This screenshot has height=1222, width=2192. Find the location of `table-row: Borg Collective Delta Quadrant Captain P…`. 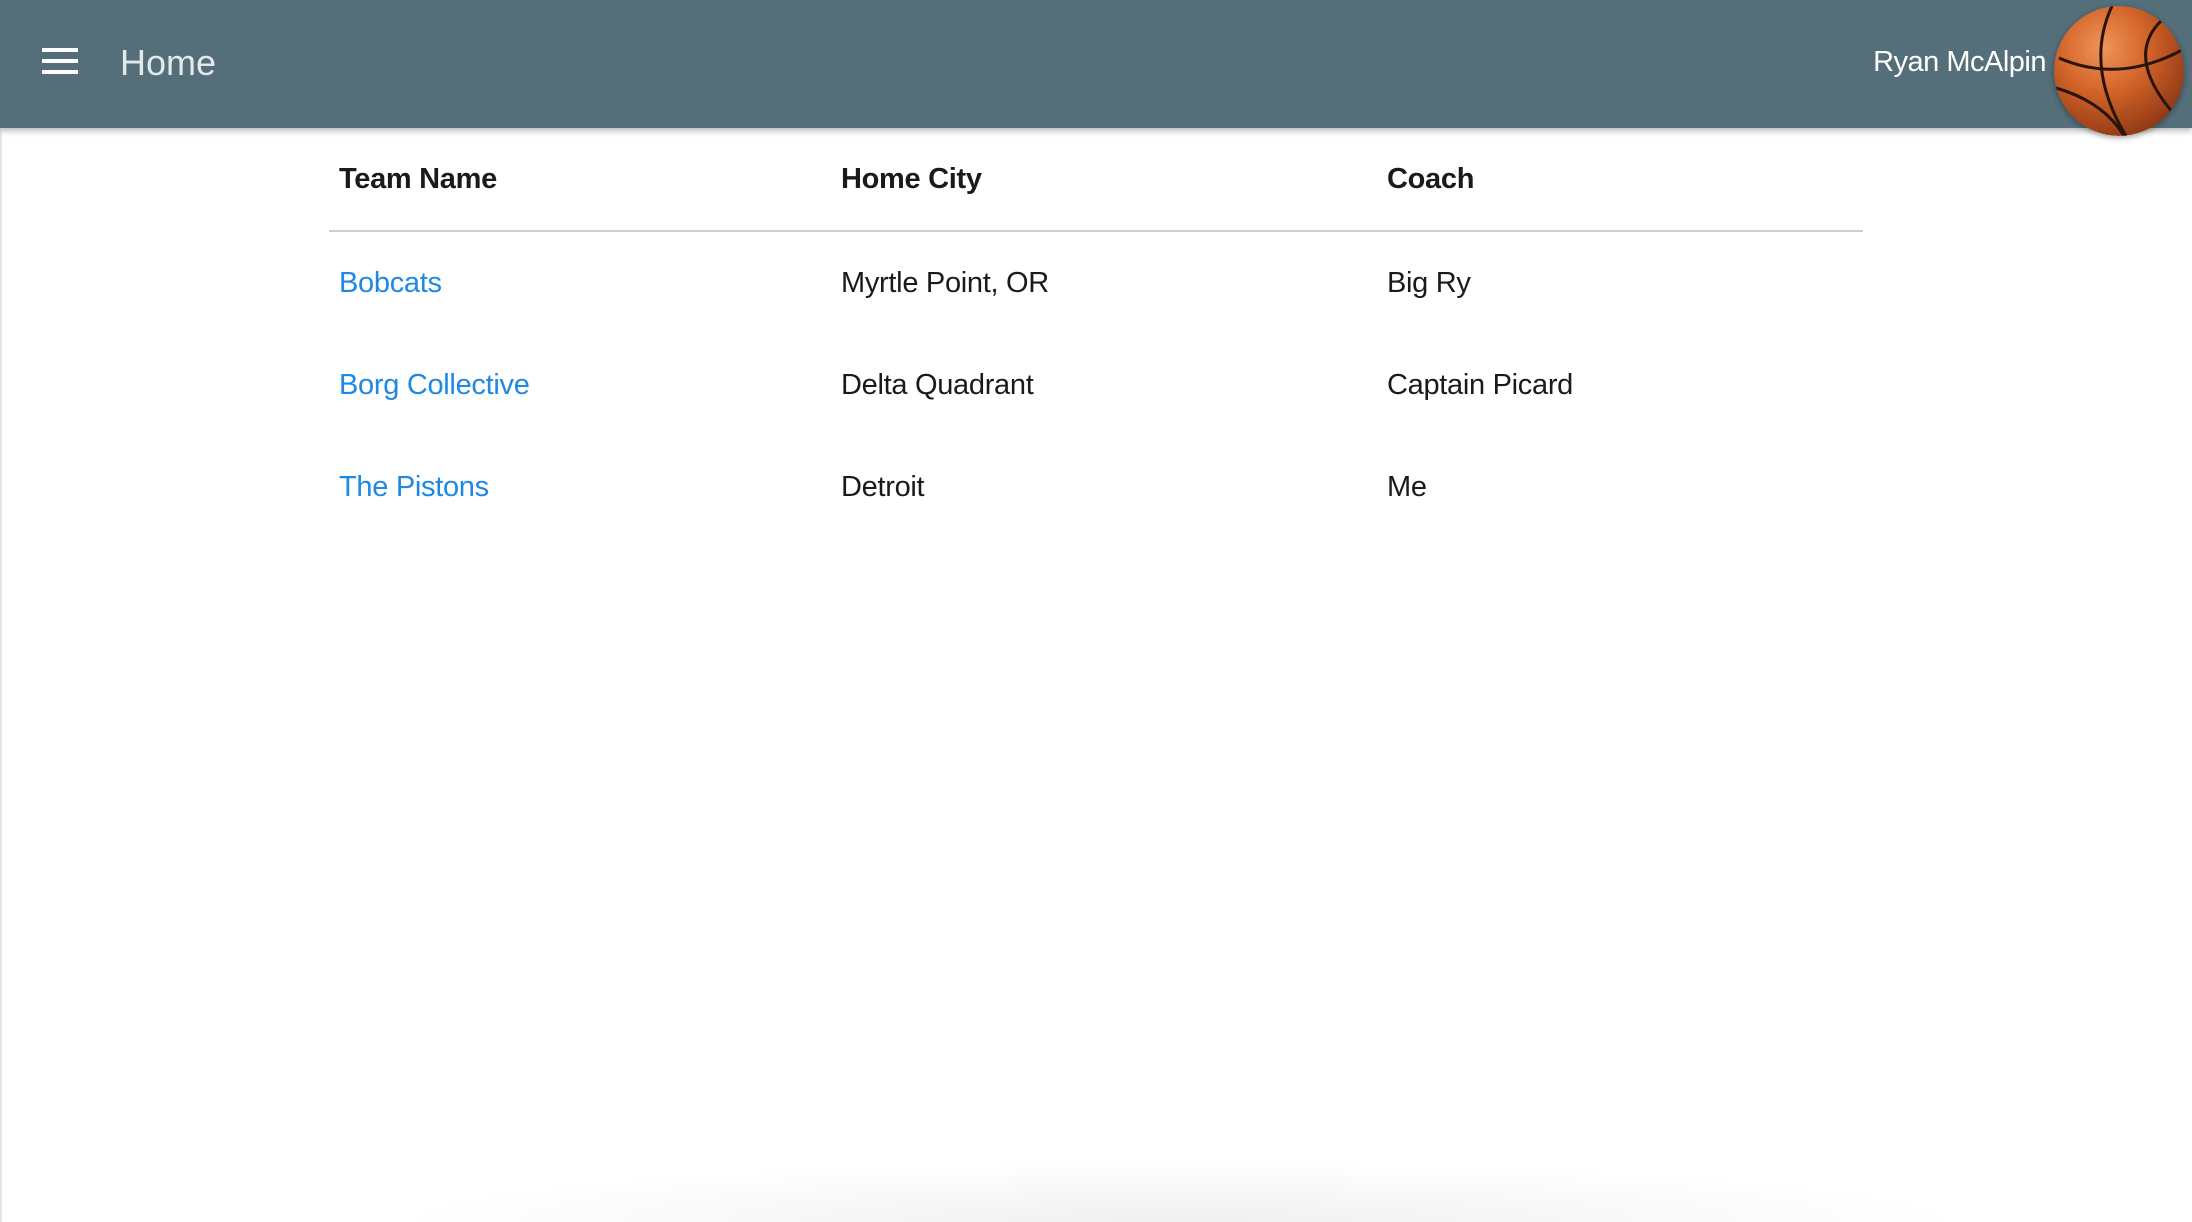

table-row: Borg Collective Delta Quadrant Captain P… is located at coordinates (1096, 385).